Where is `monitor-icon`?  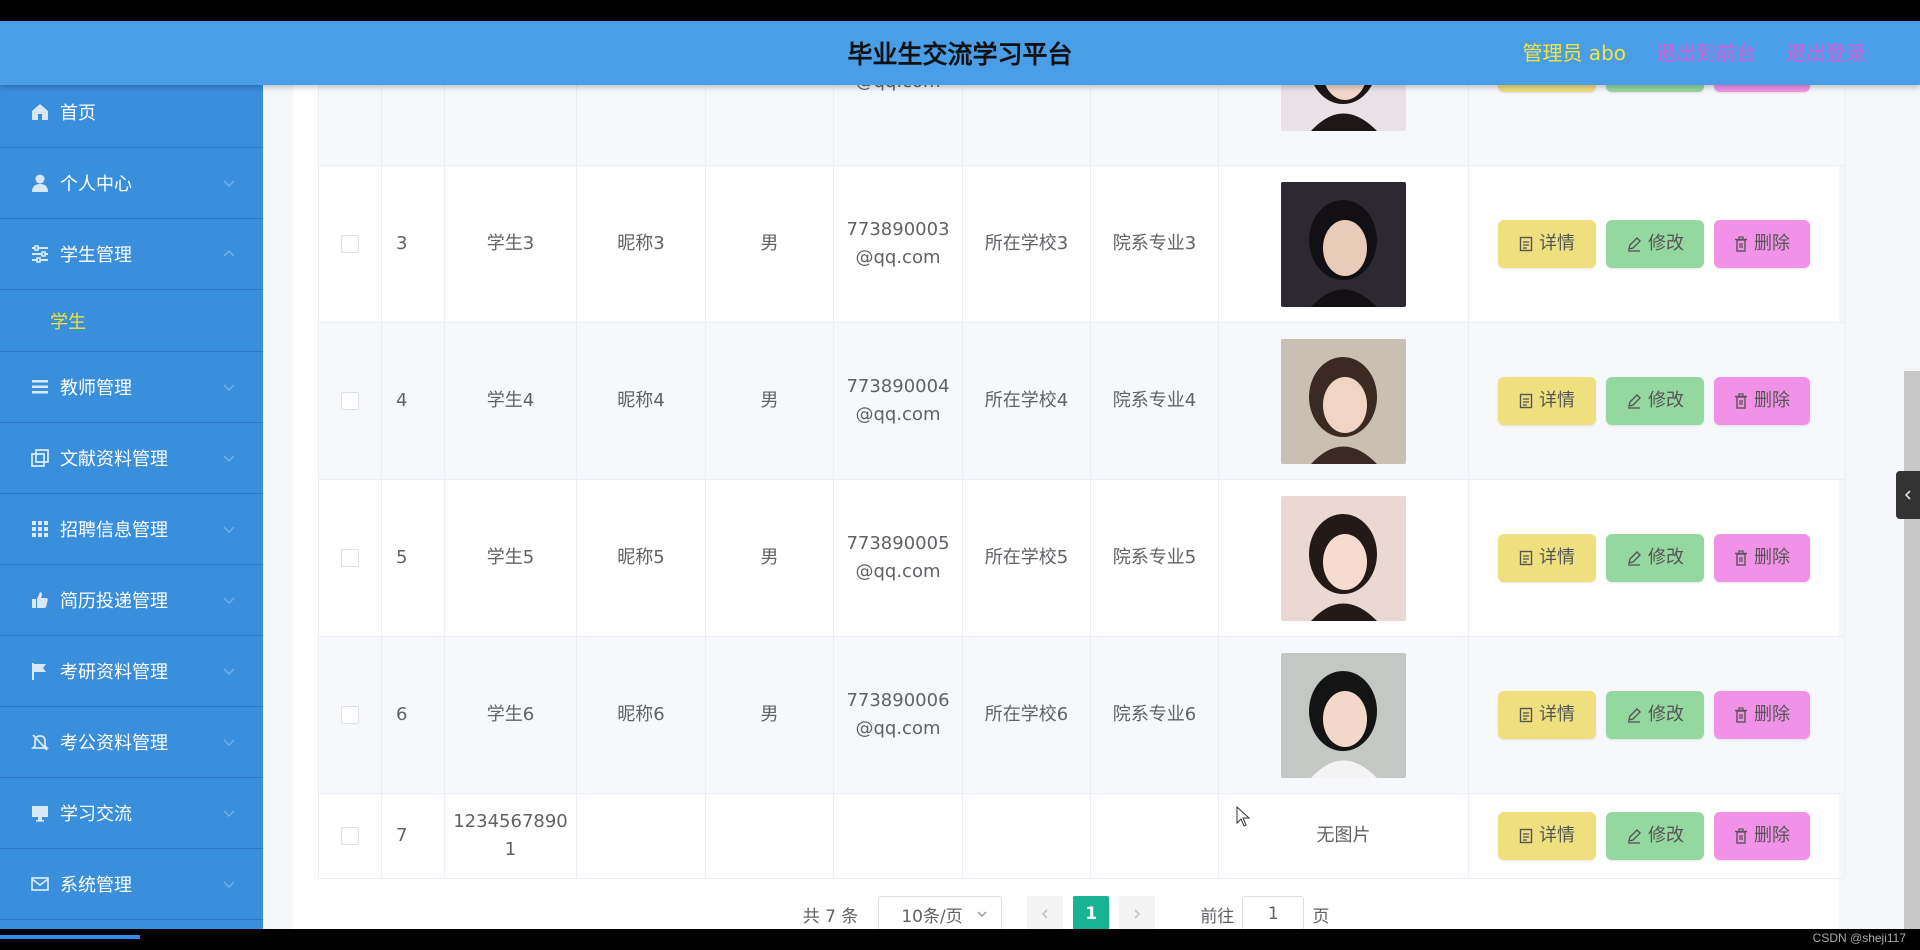
monitor-icon is located at coordinates (40, 813).